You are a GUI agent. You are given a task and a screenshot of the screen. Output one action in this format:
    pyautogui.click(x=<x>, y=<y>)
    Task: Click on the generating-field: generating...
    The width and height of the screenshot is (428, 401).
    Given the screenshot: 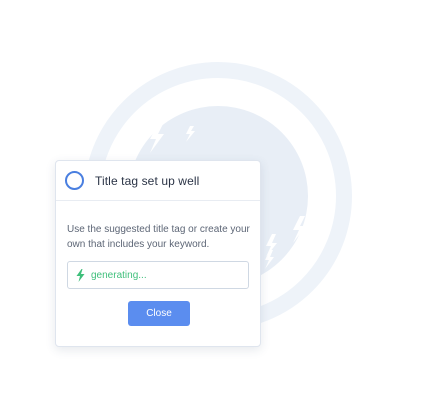 What is the action you would take?
    pyautogui.click(x=158, y=275)
    